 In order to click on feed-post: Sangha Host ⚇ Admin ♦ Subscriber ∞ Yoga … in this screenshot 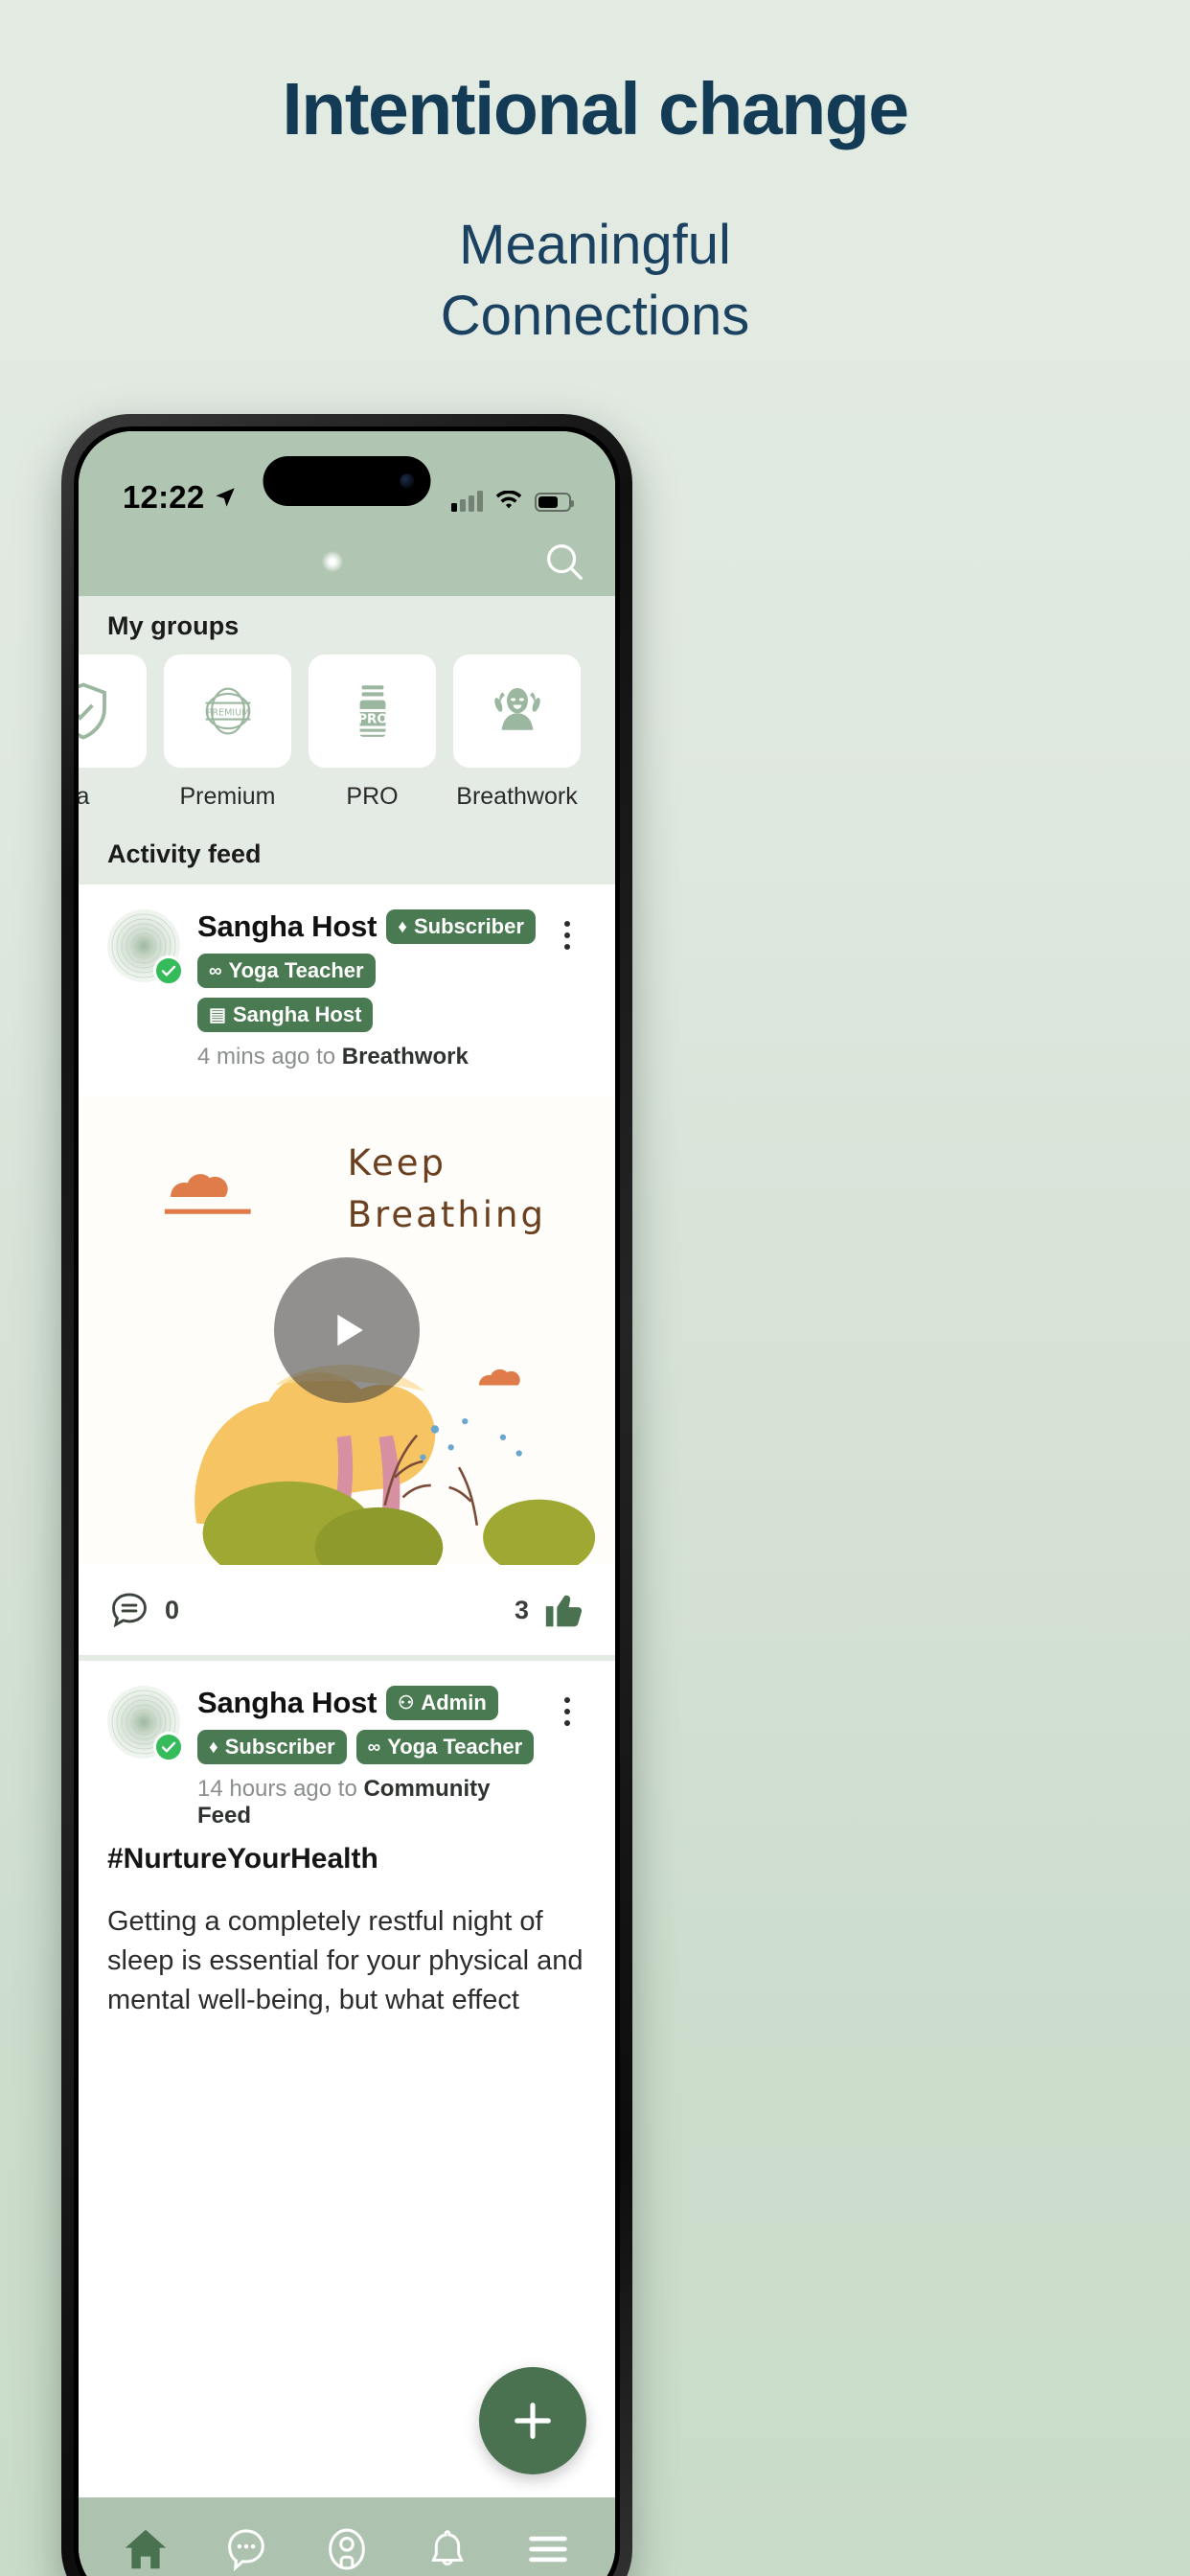, I will do `click(347, 1844)`.